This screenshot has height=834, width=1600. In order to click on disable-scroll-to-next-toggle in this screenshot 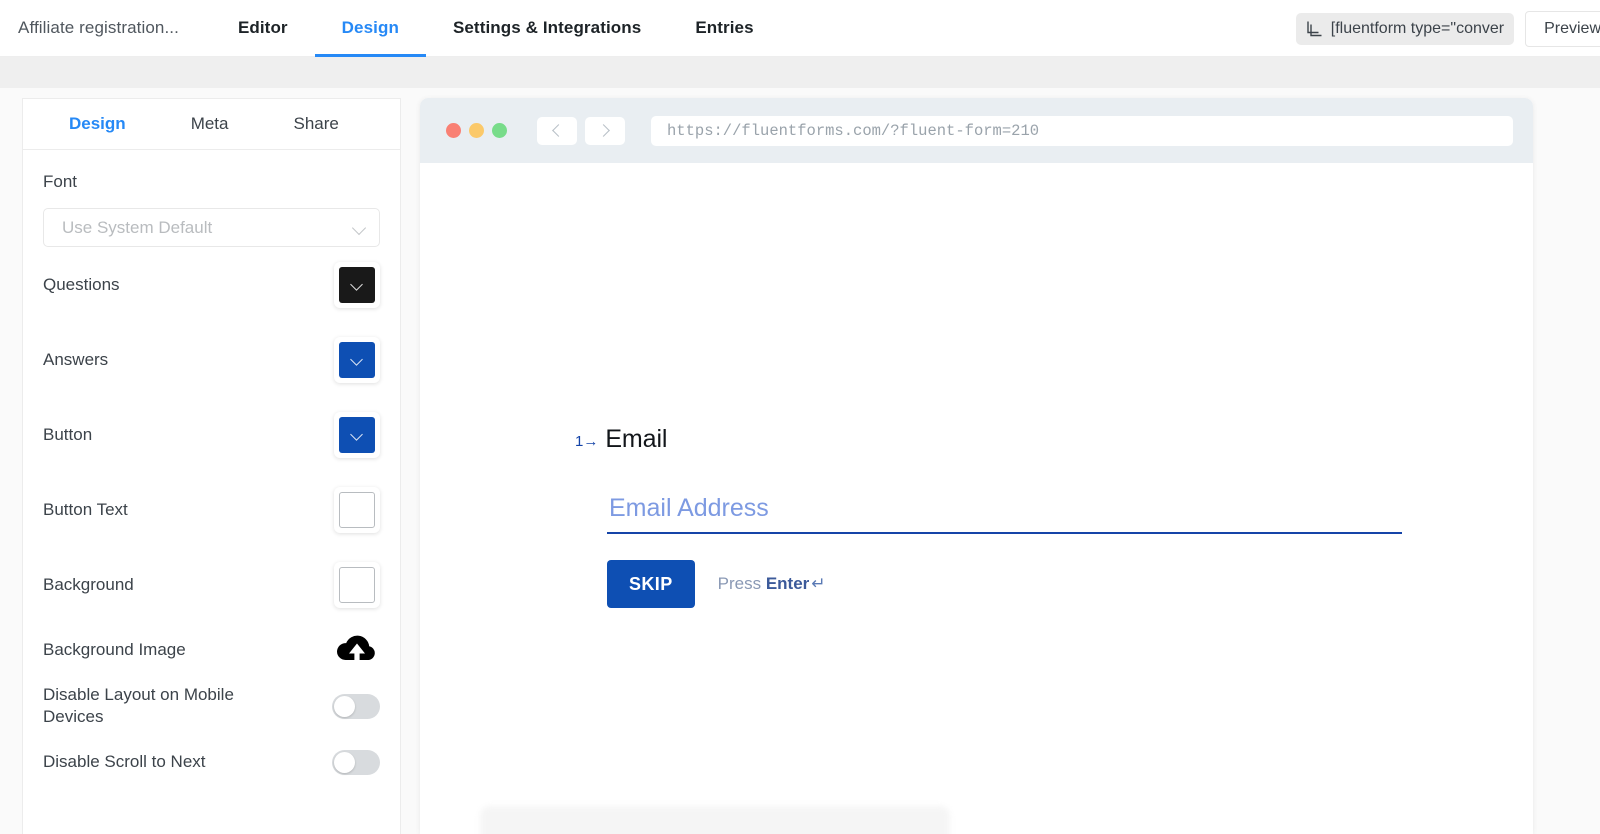, I will do `click(356, 762)`.